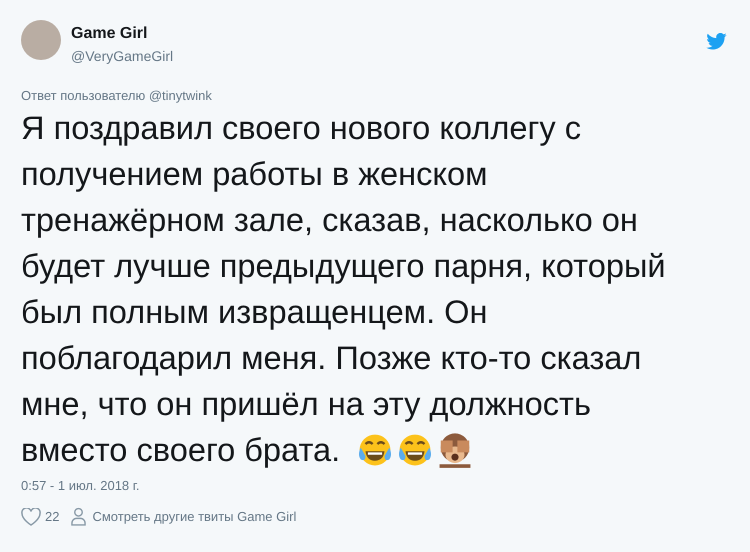 This screenshot has height=552, width=750. I want to click on tweet-text-line: был полным извращенцем. Он, so click(254, 312).